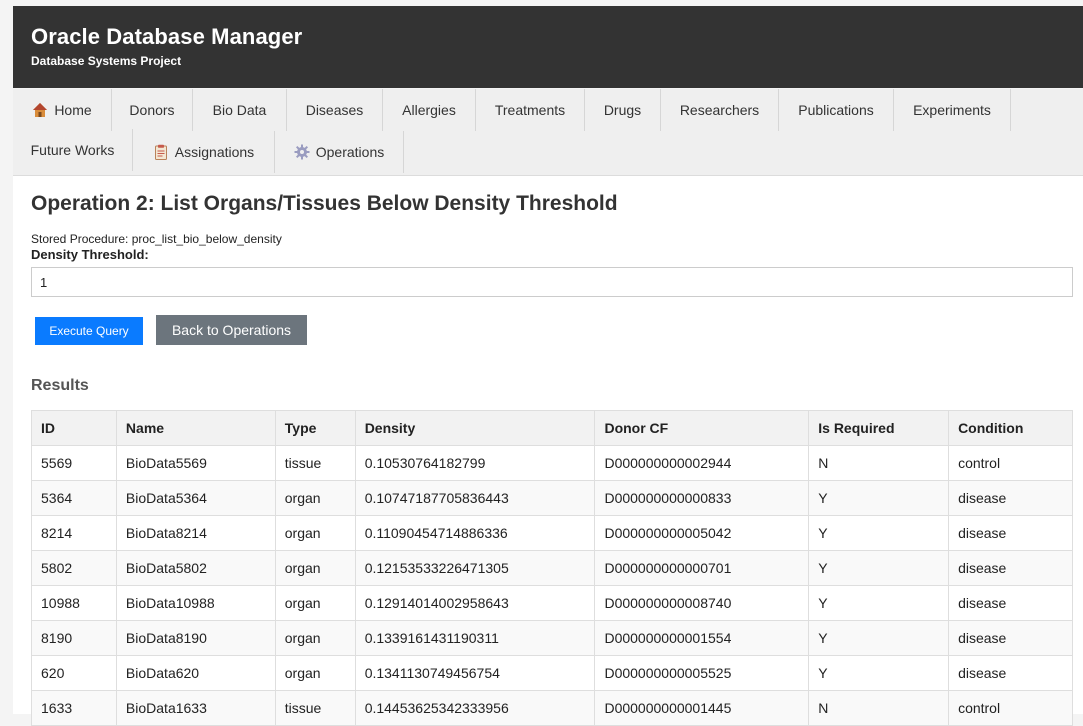 The image size is (1083, 726). Describe the element at coordinates (74, 568) in the screenshot. I see `cell-id: 5802` at that location.